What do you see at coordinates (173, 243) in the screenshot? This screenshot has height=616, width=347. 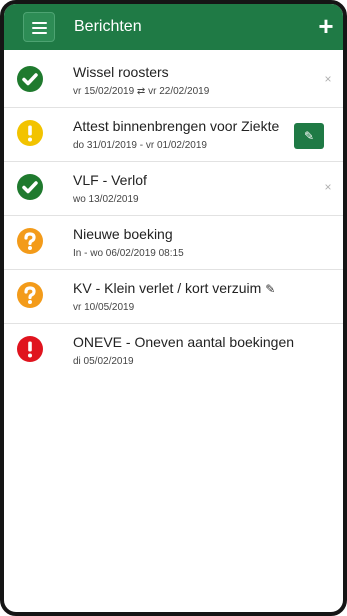 I see `list-item: Nieuwe boeking In - wo 06/02/2019 08:15` at bounding box center [173, 243].